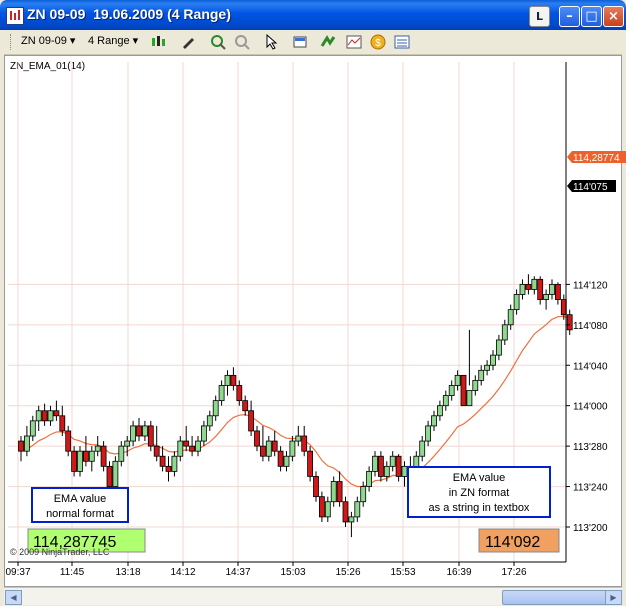  I want to click on scroll-right-arrow: ▶, so click(613, 597).